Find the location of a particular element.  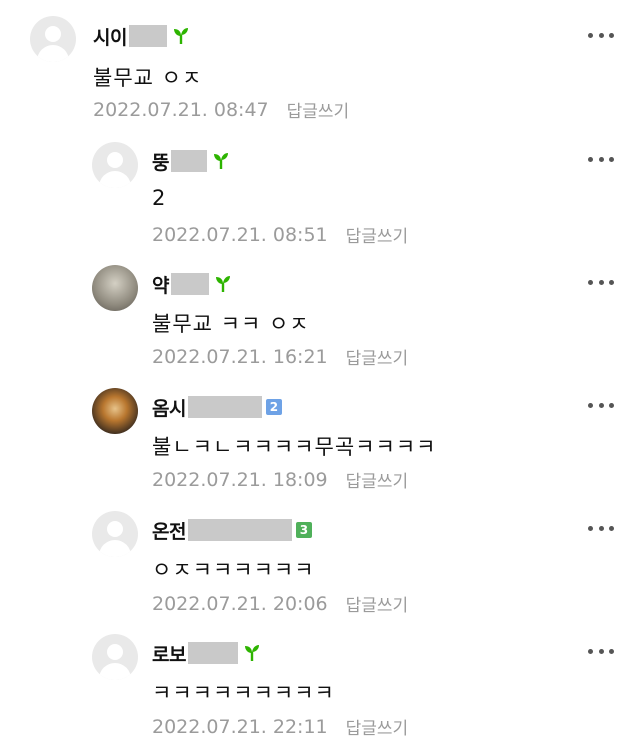

nickname: 온전 is located at coordinates (169, 530).